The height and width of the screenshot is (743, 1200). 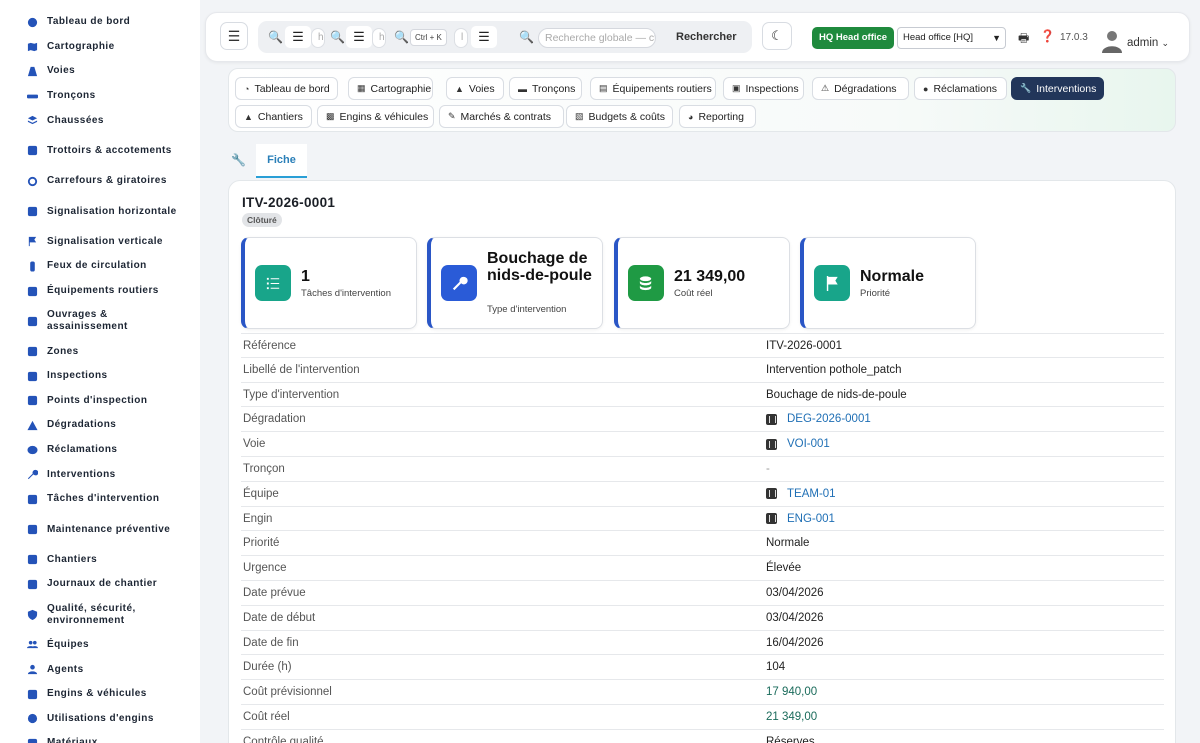 I want to click on field-value: 03/04/2026, so click(x=795, y=617).